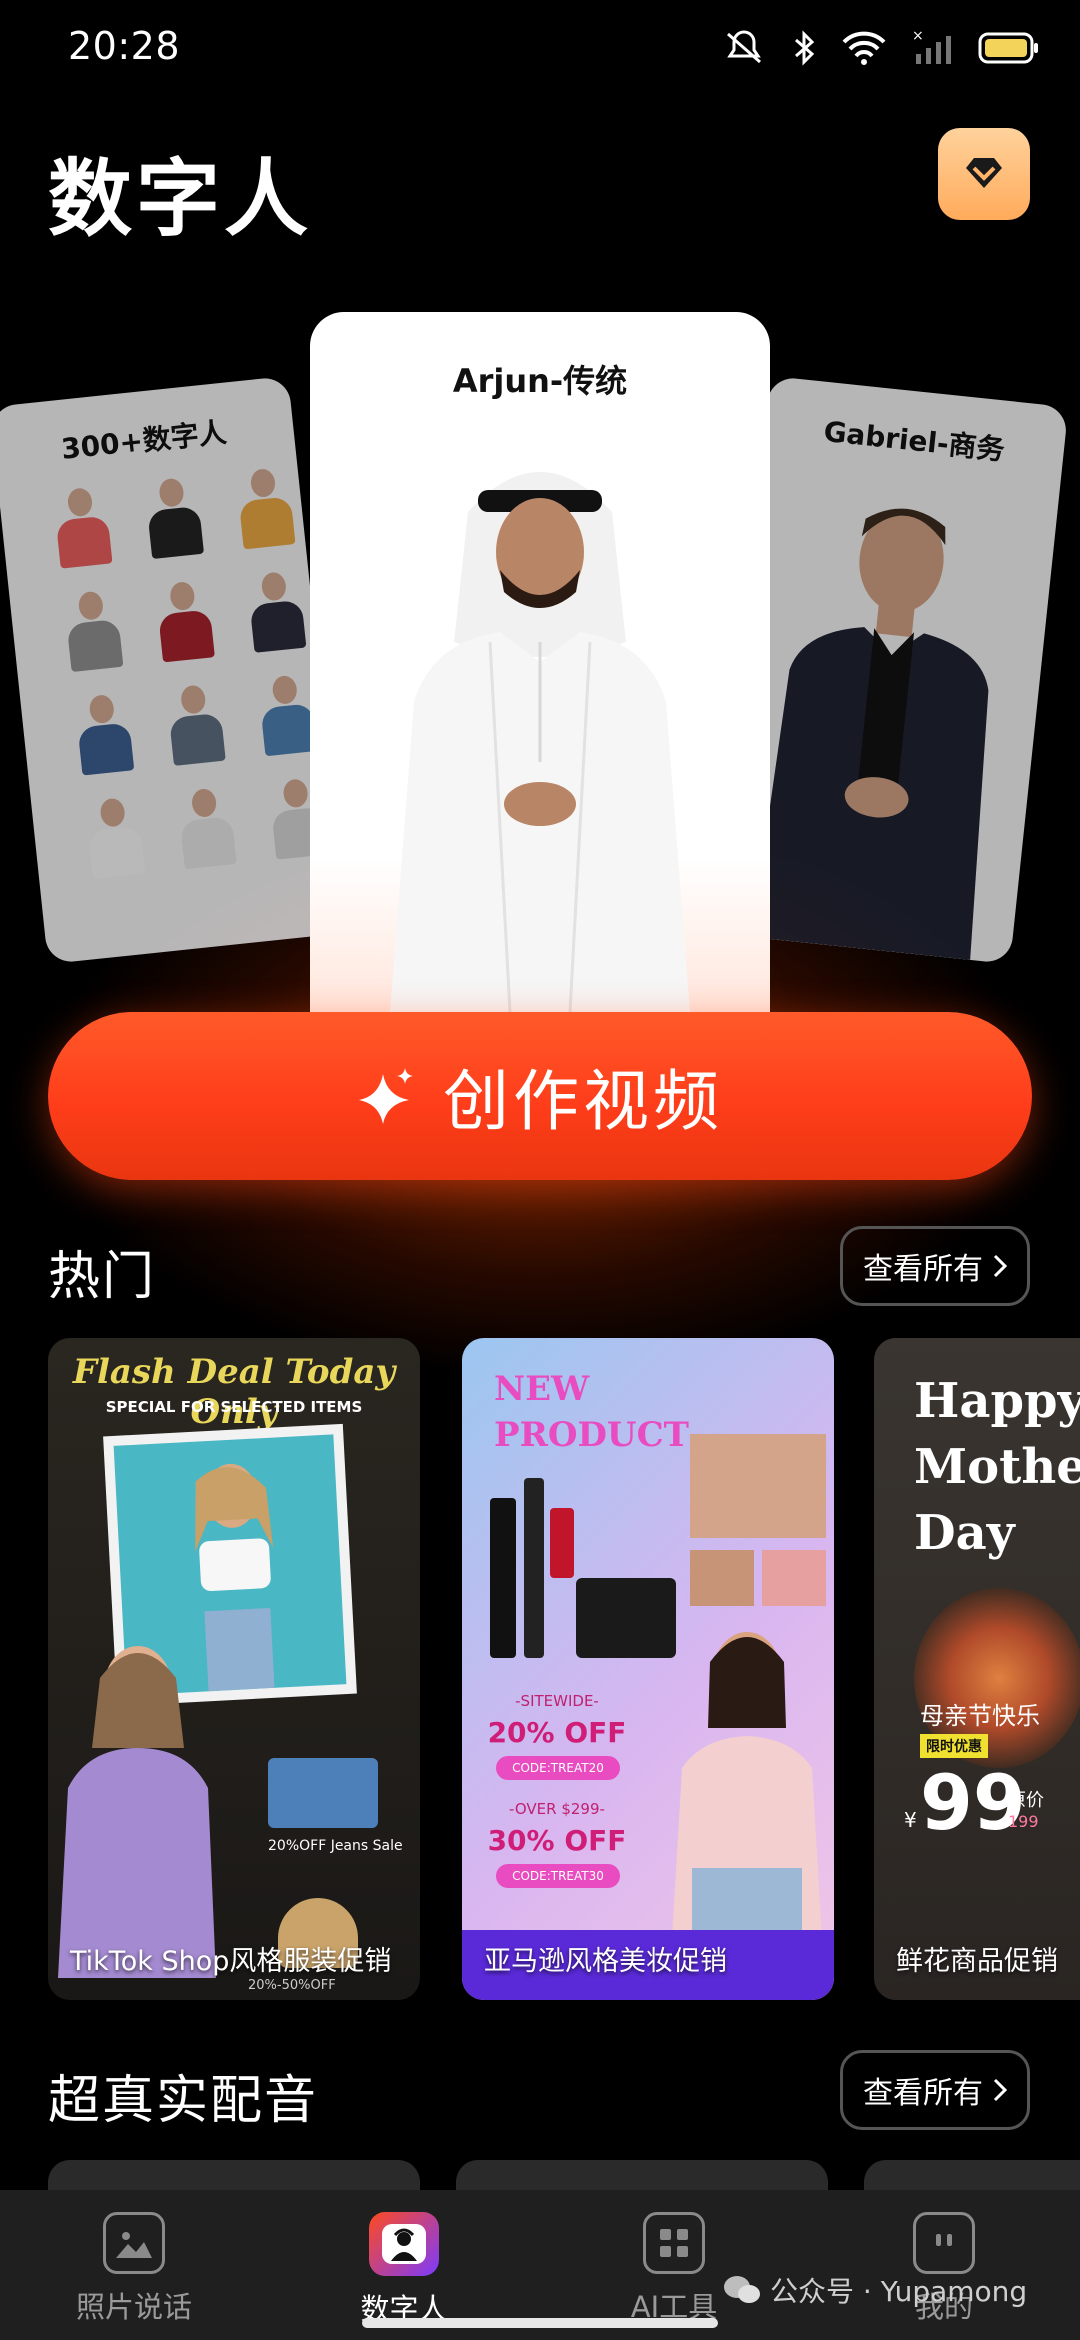 The width and height of the screenshot is (1080, 2340). Describe the element at coordinates (805, 48) in the screenshot. I see `bluetooth-icon` at that location.